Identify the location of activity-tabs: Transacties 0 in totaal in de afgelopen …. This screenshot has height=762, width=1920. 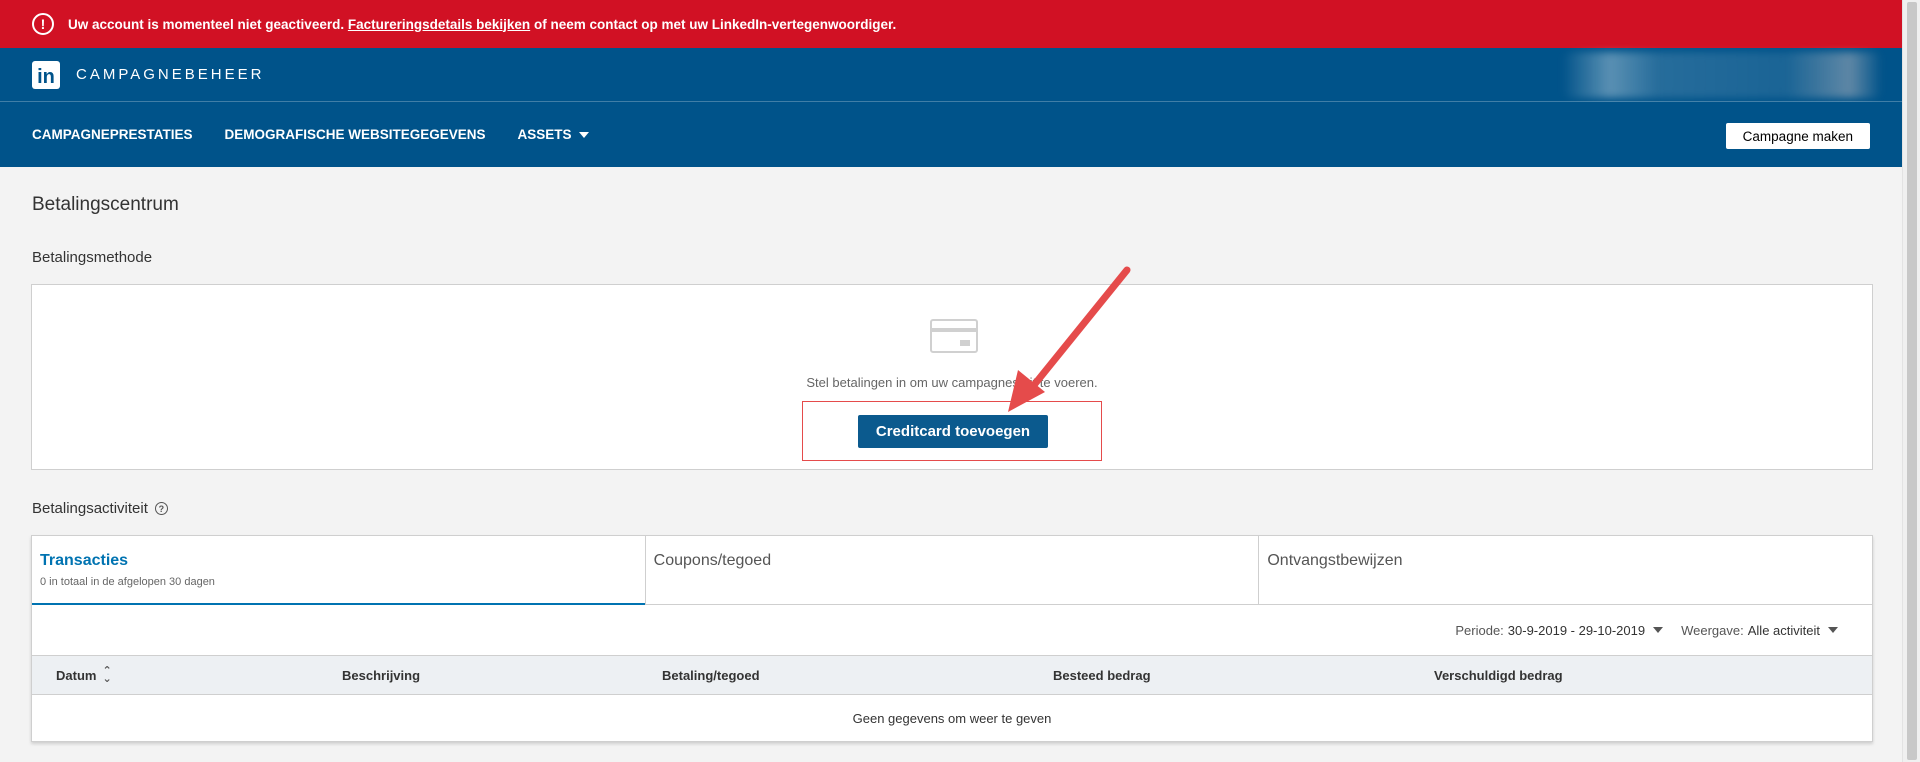
(952, 570).